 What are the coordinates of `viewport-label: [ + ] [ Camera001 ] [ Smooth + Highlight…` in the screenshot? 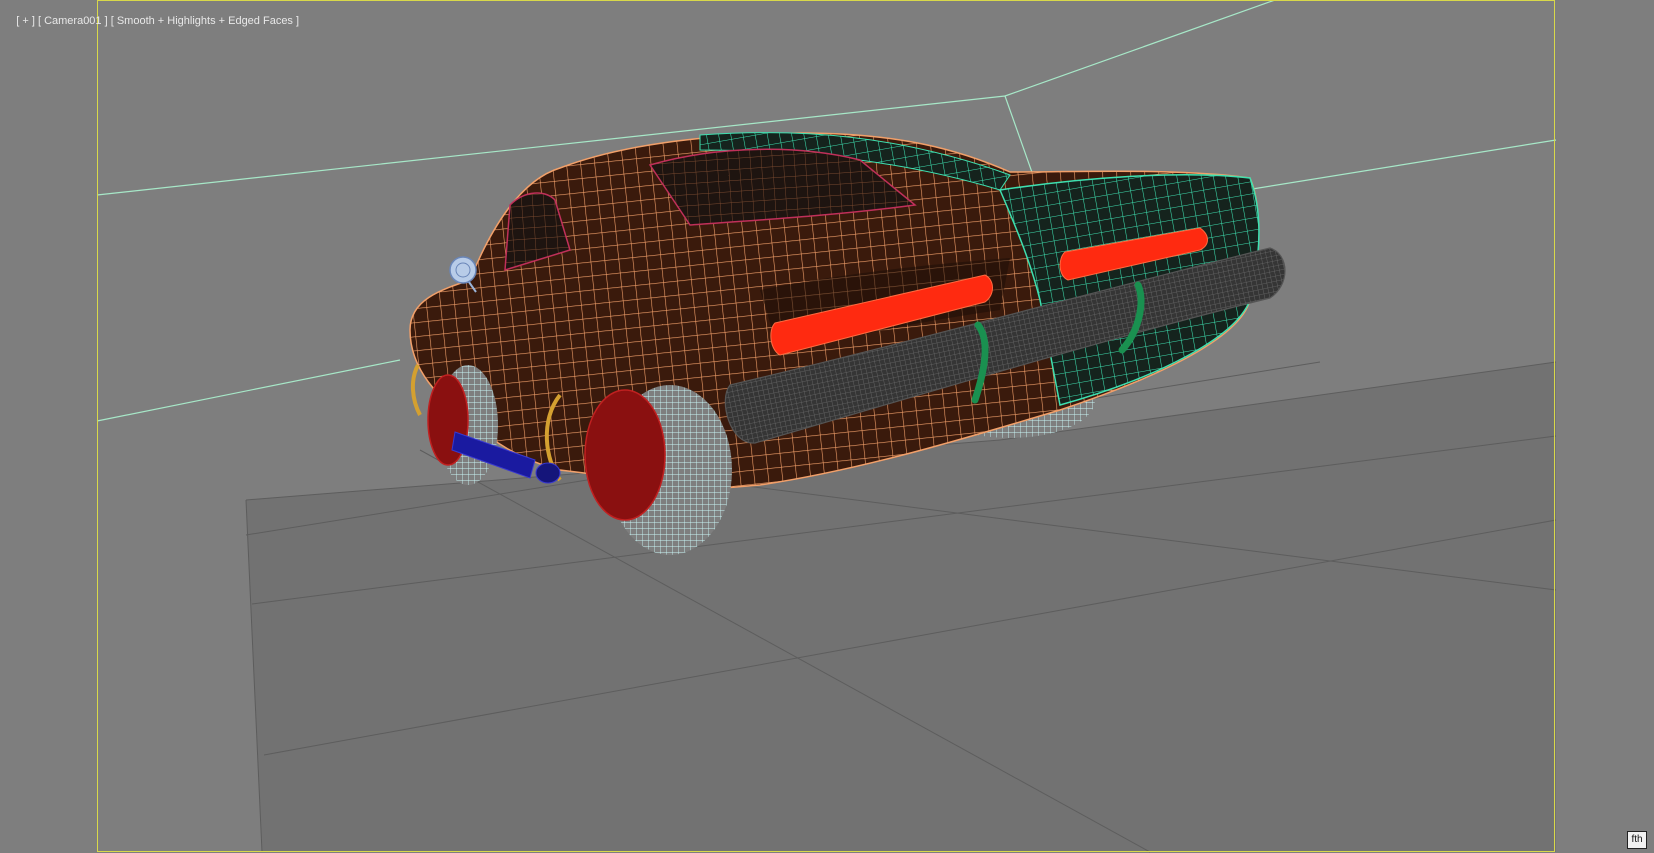 It's located at (151, 21).